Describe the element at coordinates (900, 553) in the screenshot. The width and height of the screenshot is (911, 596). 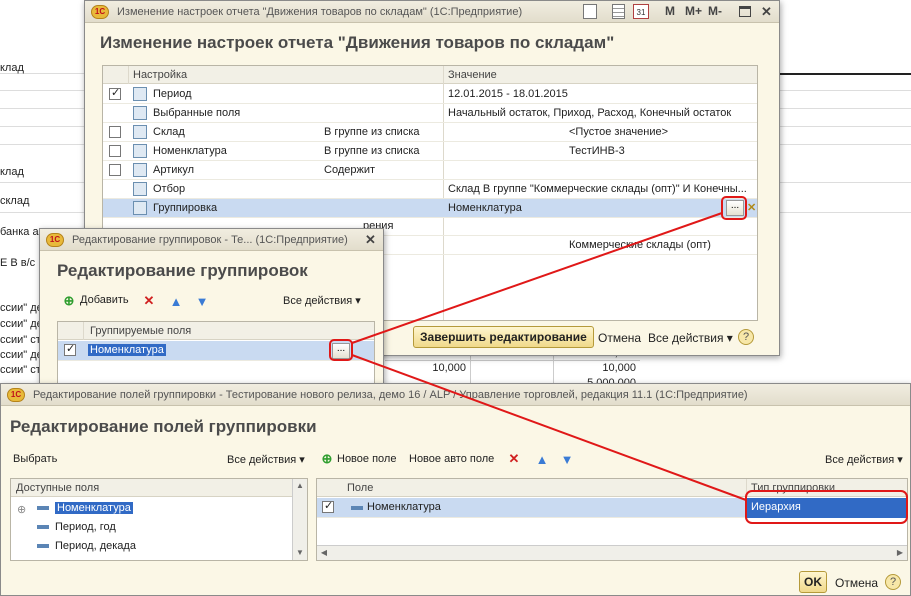
I see `scroll-right-icon: ▶` at that location.